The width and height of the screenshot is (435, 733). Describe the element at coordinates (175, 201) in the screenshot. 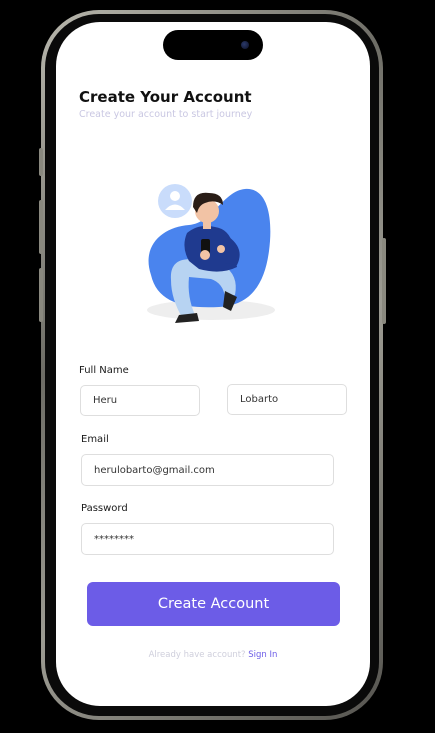

I see `avatar-bubble-icon` at that location.